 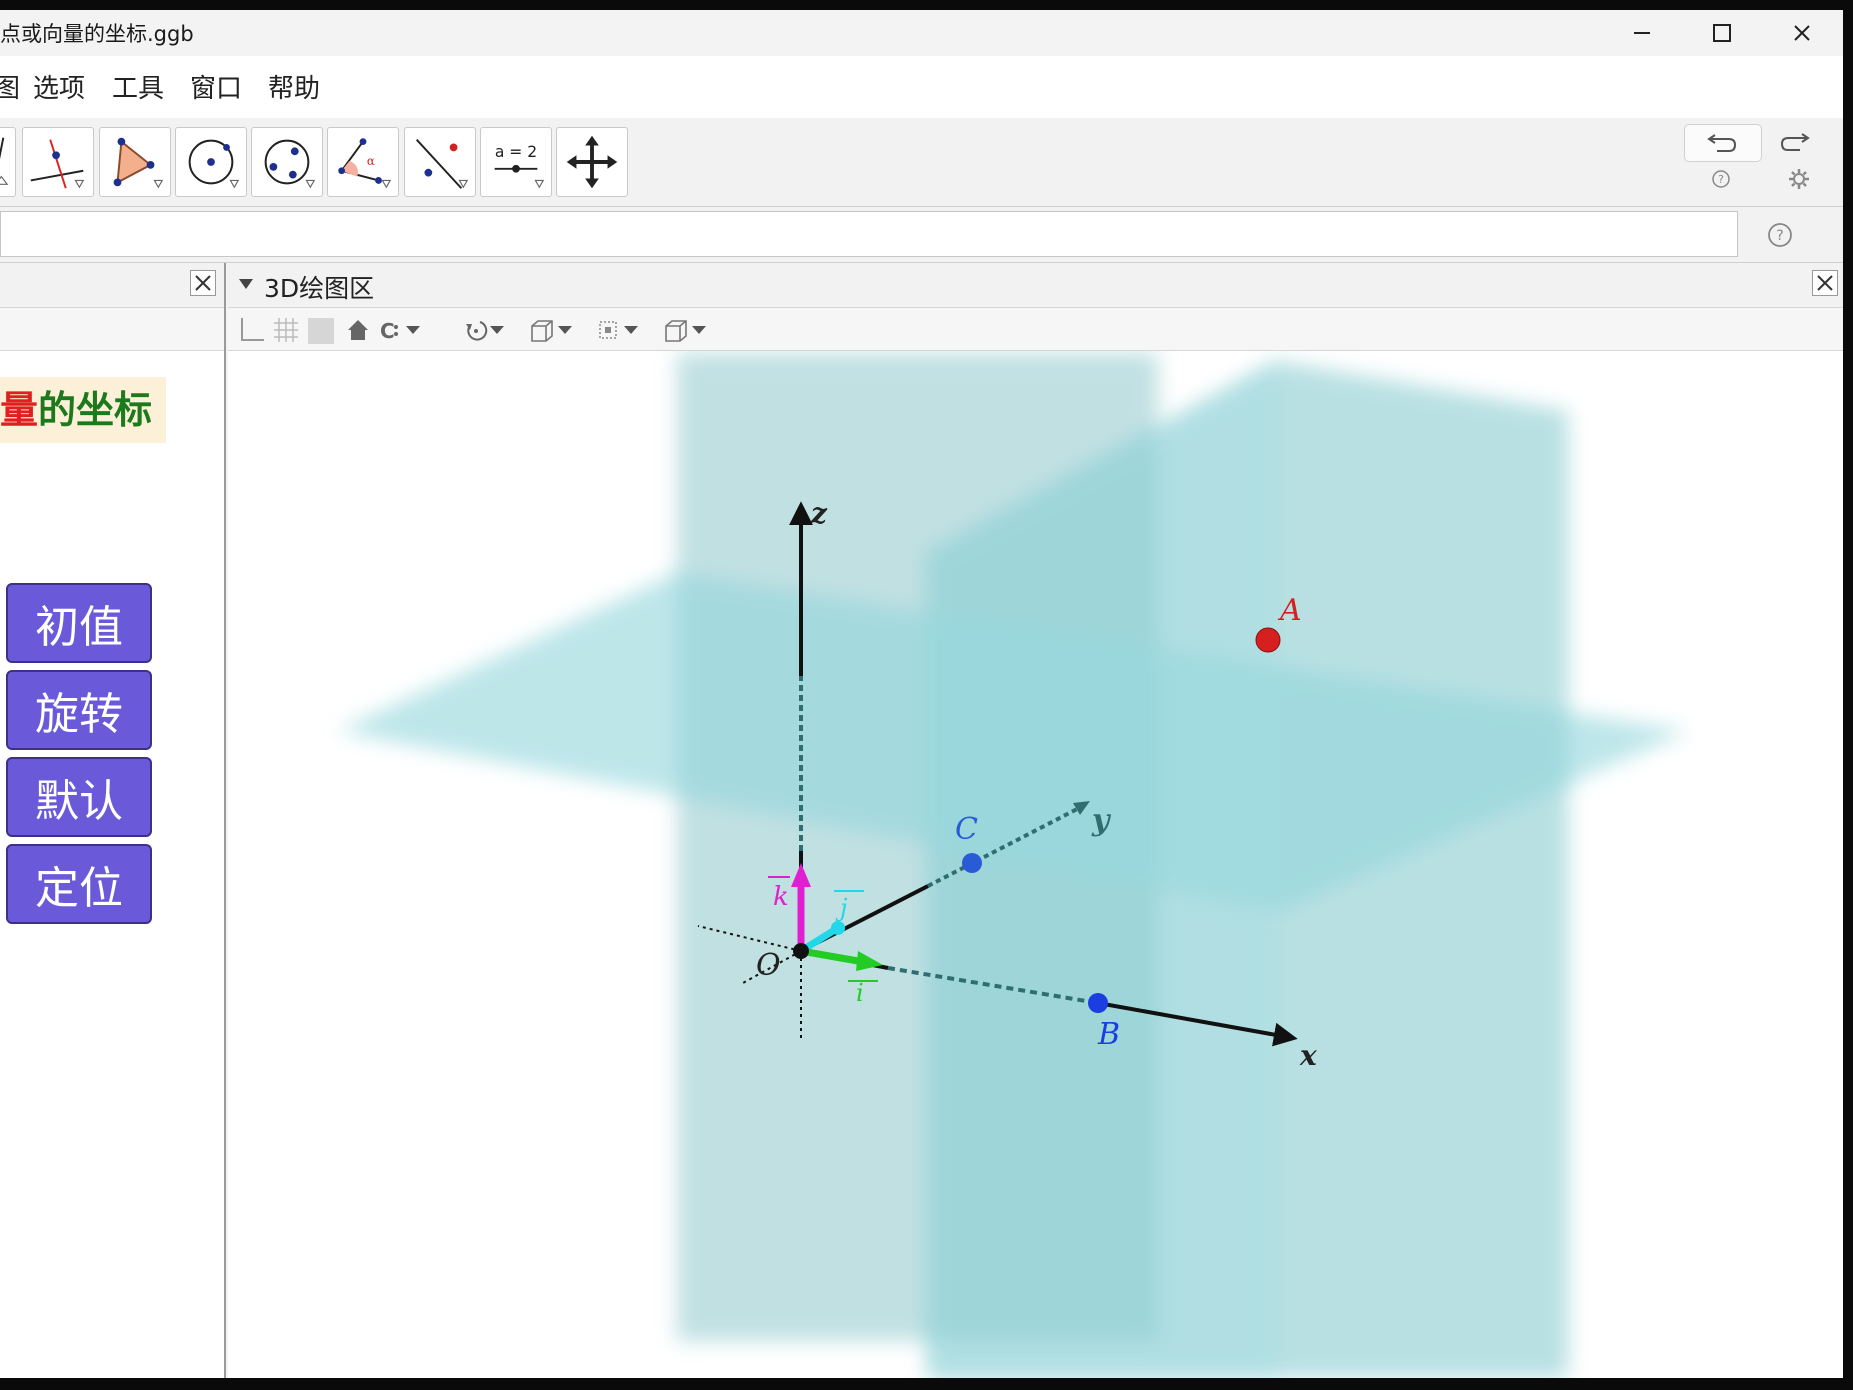 What do you see at coordinates (768, 965) in the screenshot?
I see `origin-label: O` at bounding box center [768, 965].